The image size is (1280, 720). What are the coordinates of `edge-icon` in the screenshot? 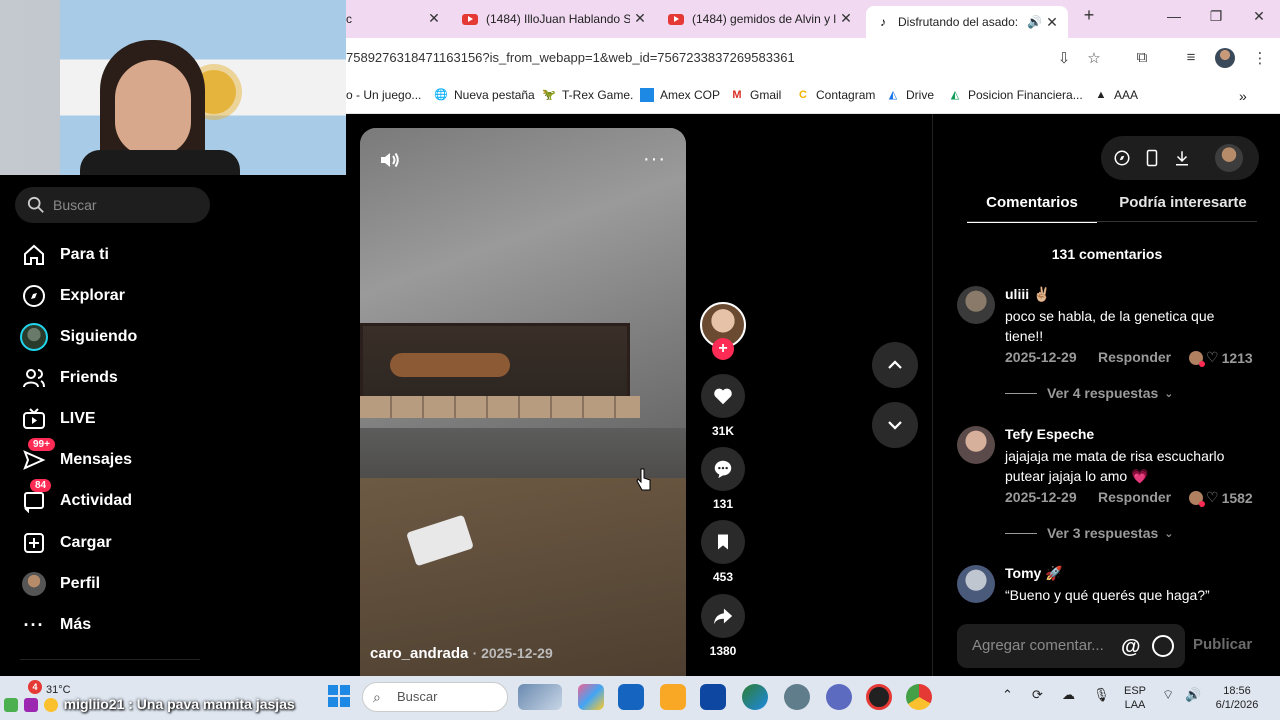 It's located at (755, 697).